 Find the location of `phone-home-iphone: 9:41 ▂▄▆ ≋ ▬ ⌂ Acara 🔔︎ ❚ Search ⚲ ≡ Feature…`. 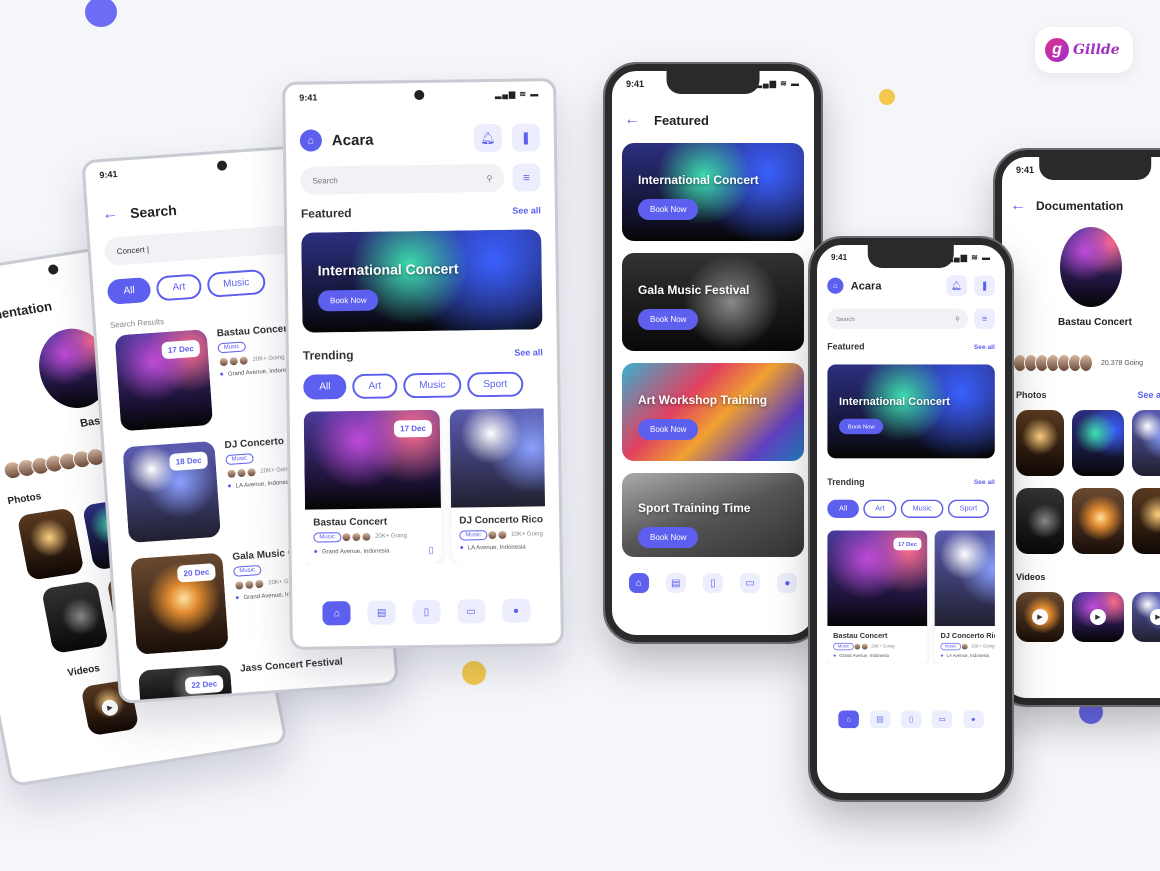

phone-home-iphone: 9:41 ▂▄▆ ≋ ▬ ⌂ Acara 🔔︎ ❚ Search ⚲ ≡ Feature… is located at coordinates (911, 519).